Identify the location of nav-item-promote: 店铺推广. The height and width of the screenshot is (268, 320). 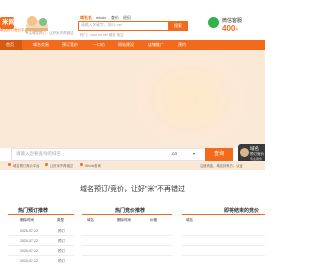
(156, 45).